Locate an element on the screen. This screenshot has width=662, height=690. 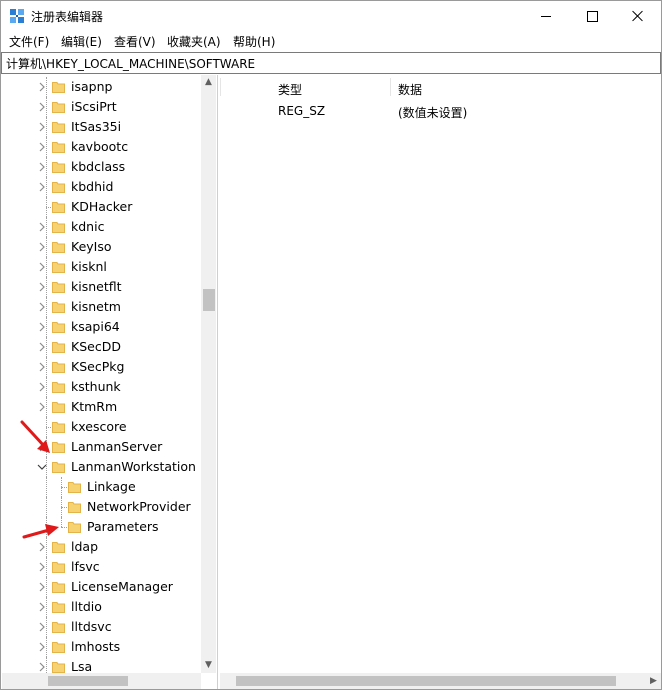
tree-item: lltdsvc is located at coordinates (101, 627).